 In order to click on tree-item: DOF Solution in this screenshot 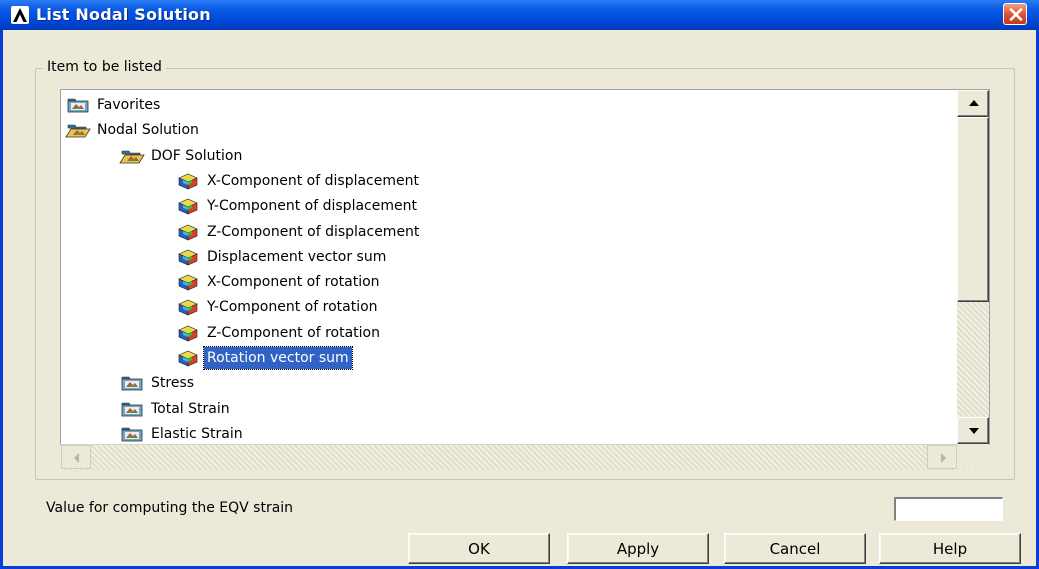, I will do `click(182, 156)`.